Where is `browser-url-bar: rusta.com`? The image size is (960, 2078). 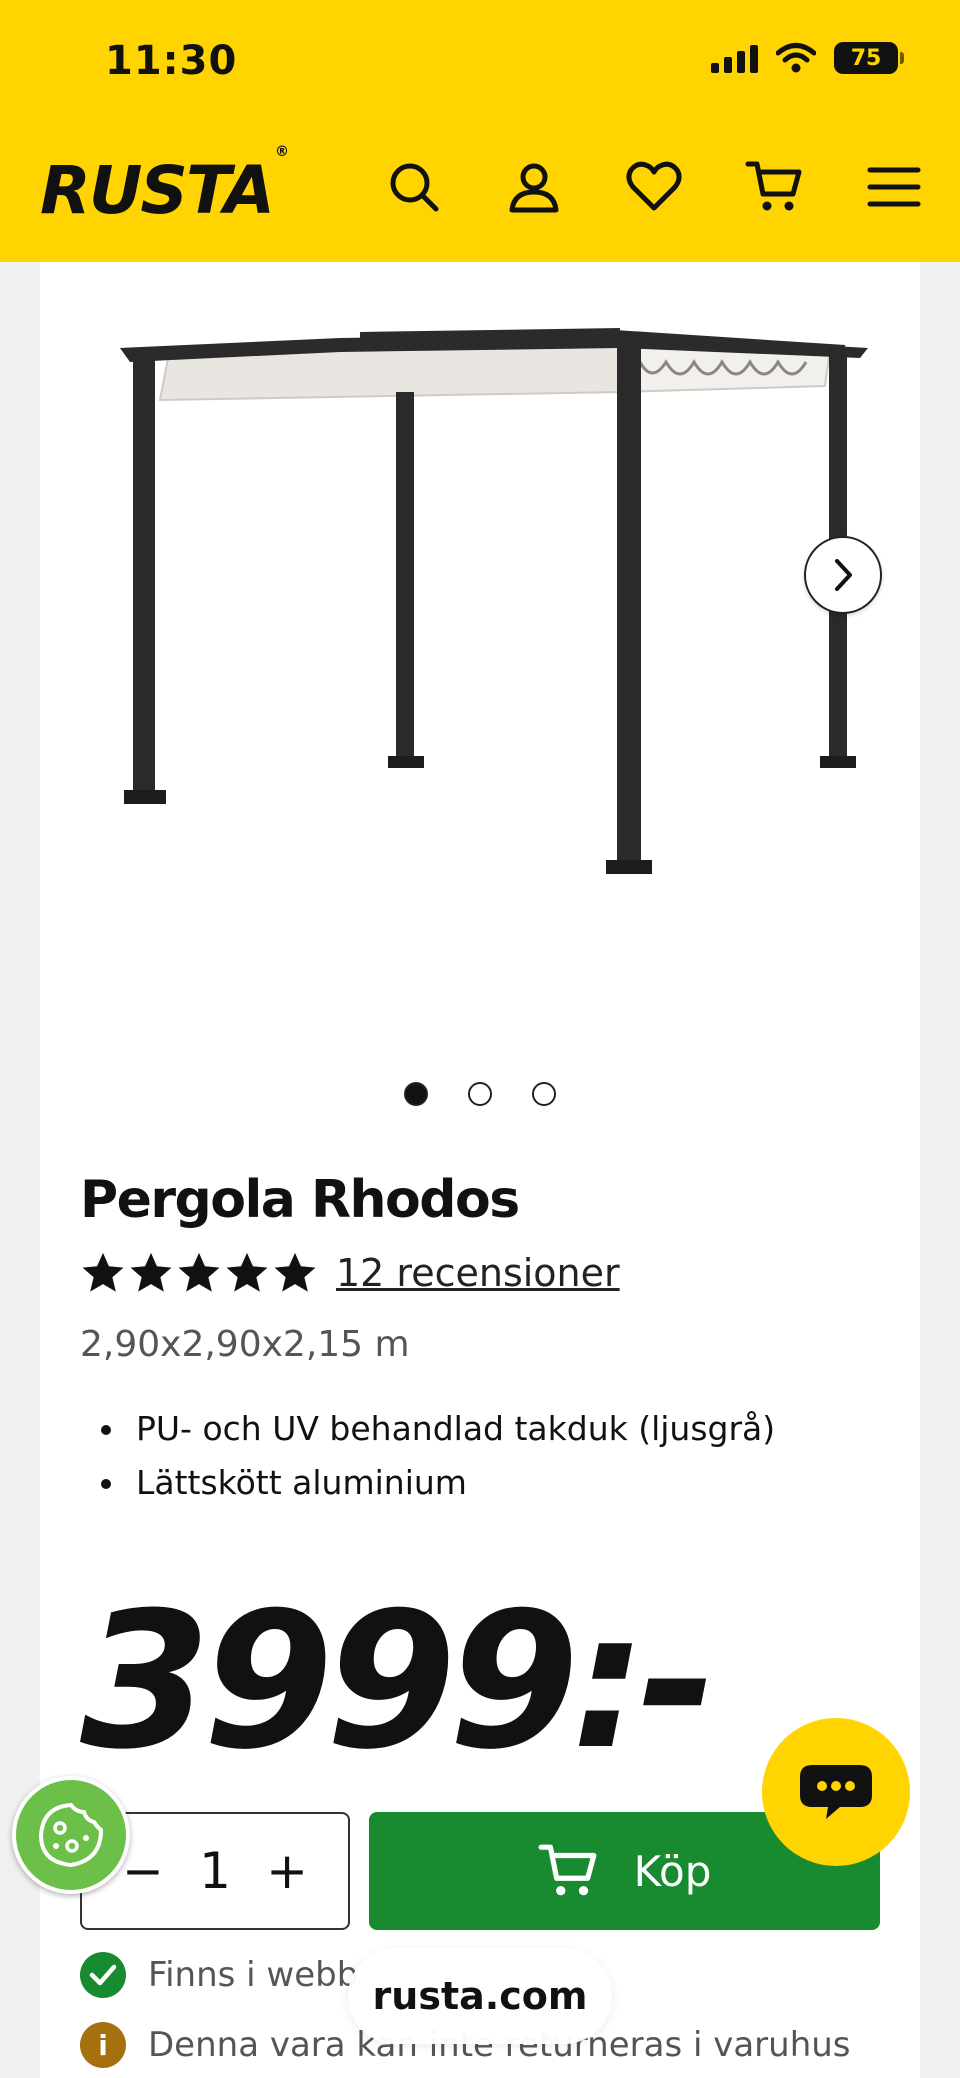 browser-url-bar: rusta.com is located at coordinates (480, 1996).